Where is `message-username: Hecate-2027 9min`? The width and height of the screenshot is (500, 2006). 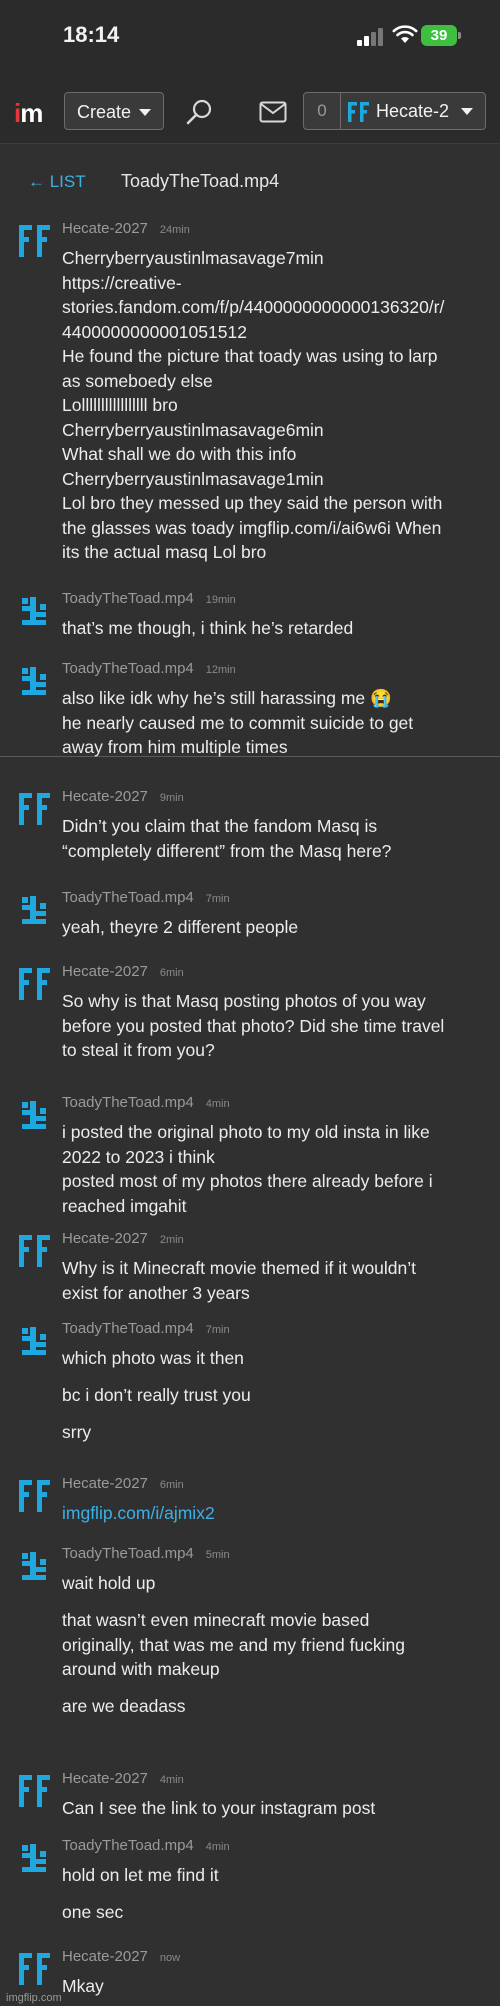 message-username: Hecate-2027 9min is located at coordinates (123, 796).